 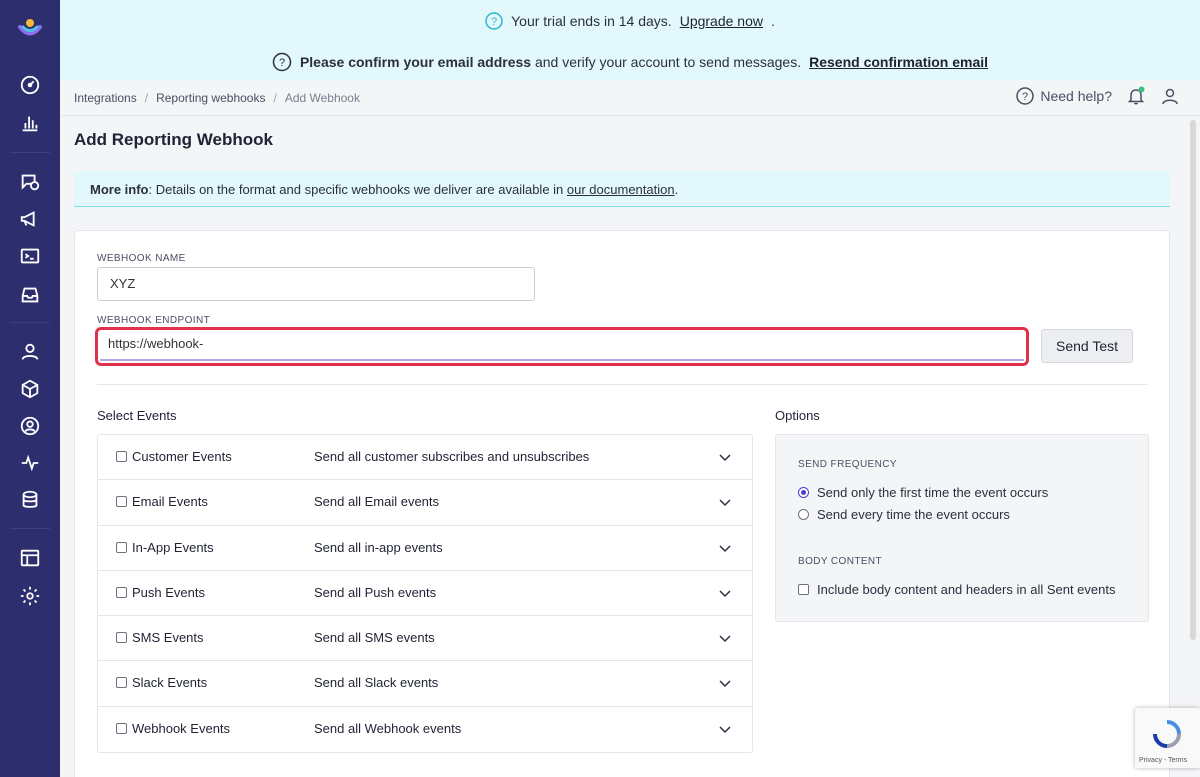 I want to click on dashboard-icon, so click(x=30, y=85).